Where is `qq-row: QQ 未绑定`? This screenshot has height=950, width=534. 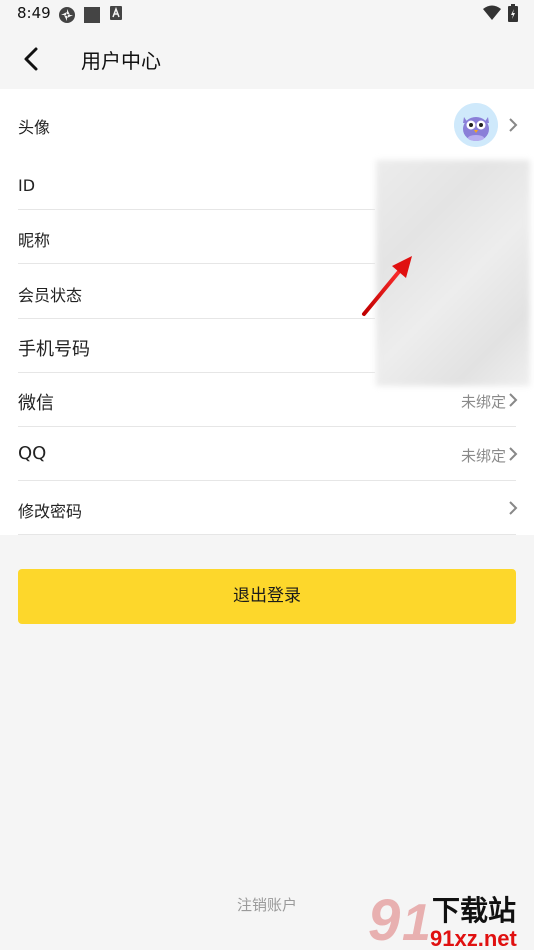
qq-row: QQ 未绑定 is located at coordinates (267, 454).